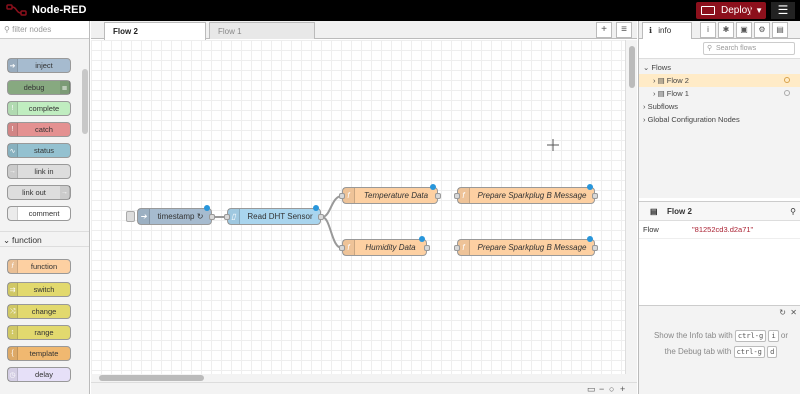  Describe the element at coordinates (721, 335) in the screenshot. I see `help-line-1: Show the Info tab with ctrl-g i or` at that location.